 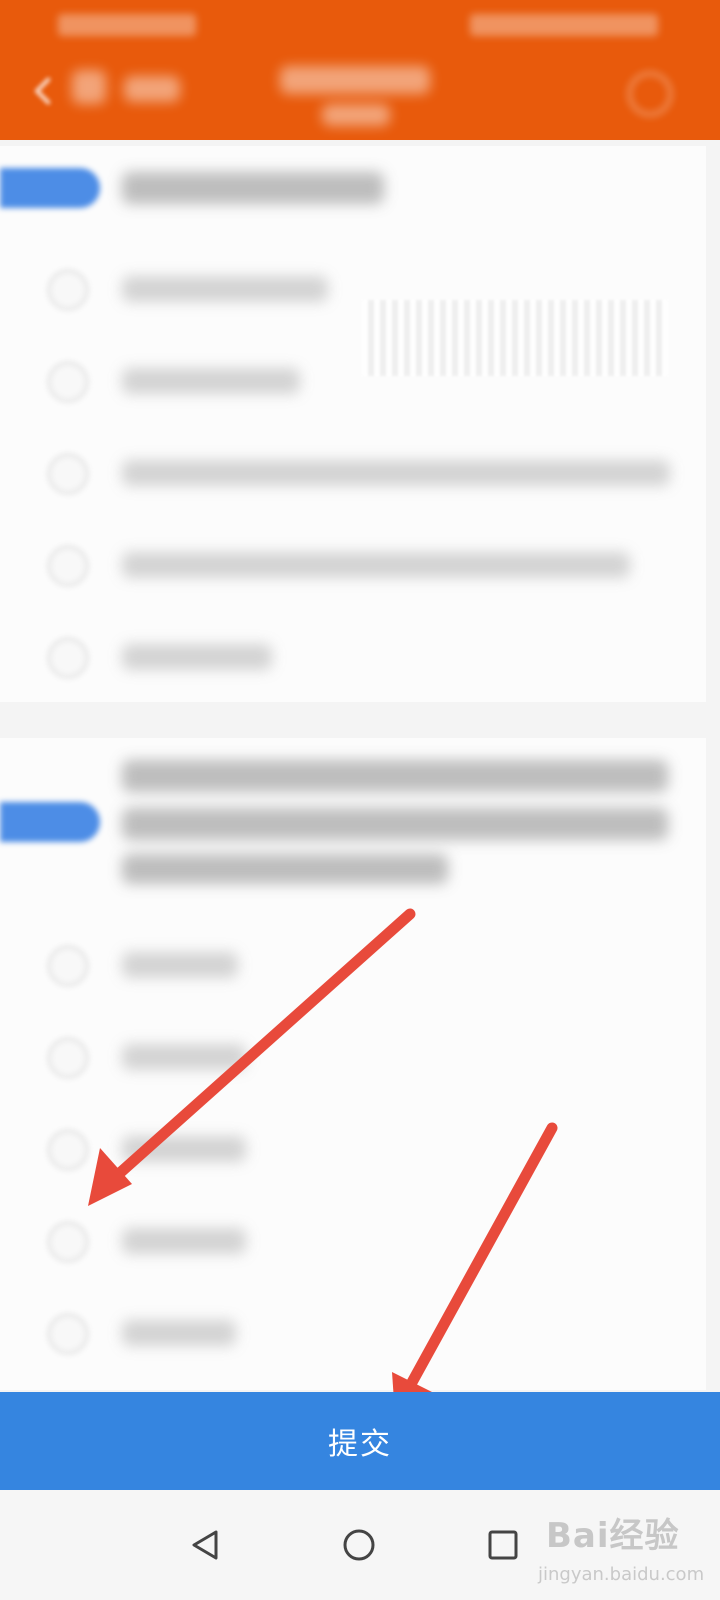 I want to click on square-recent-icon, so click(x=503, y=1545).